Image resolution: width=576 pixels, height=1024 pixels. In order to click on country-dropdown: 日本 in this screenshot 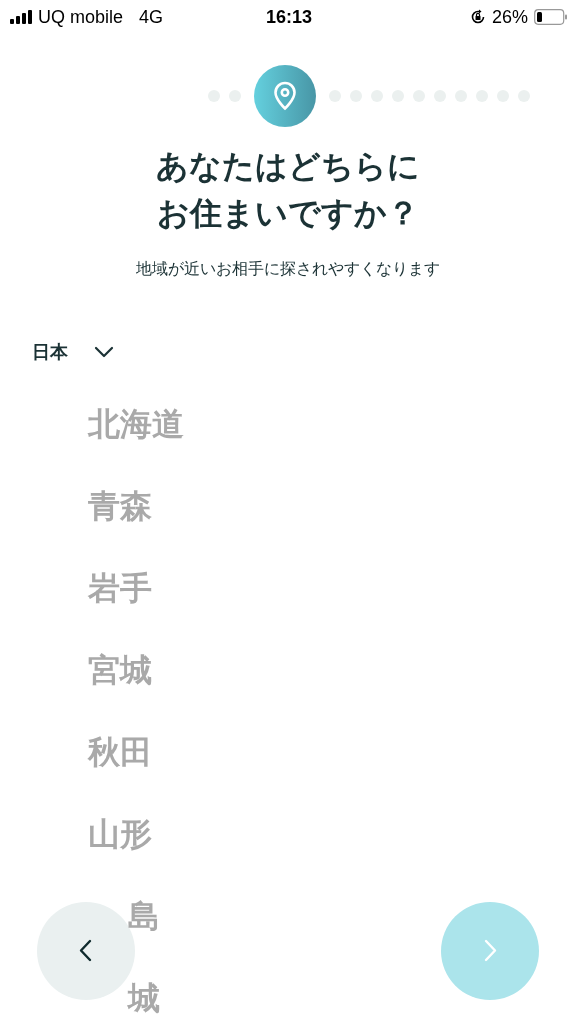, I will do `click(73, 352)`.